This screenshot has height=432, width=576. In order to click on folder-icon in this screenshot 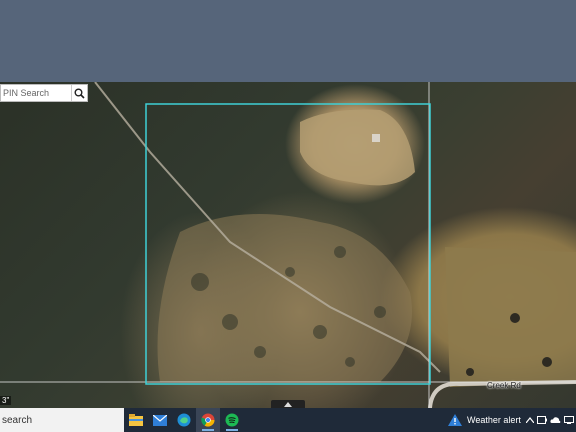, I will do `click(136, 420)`.